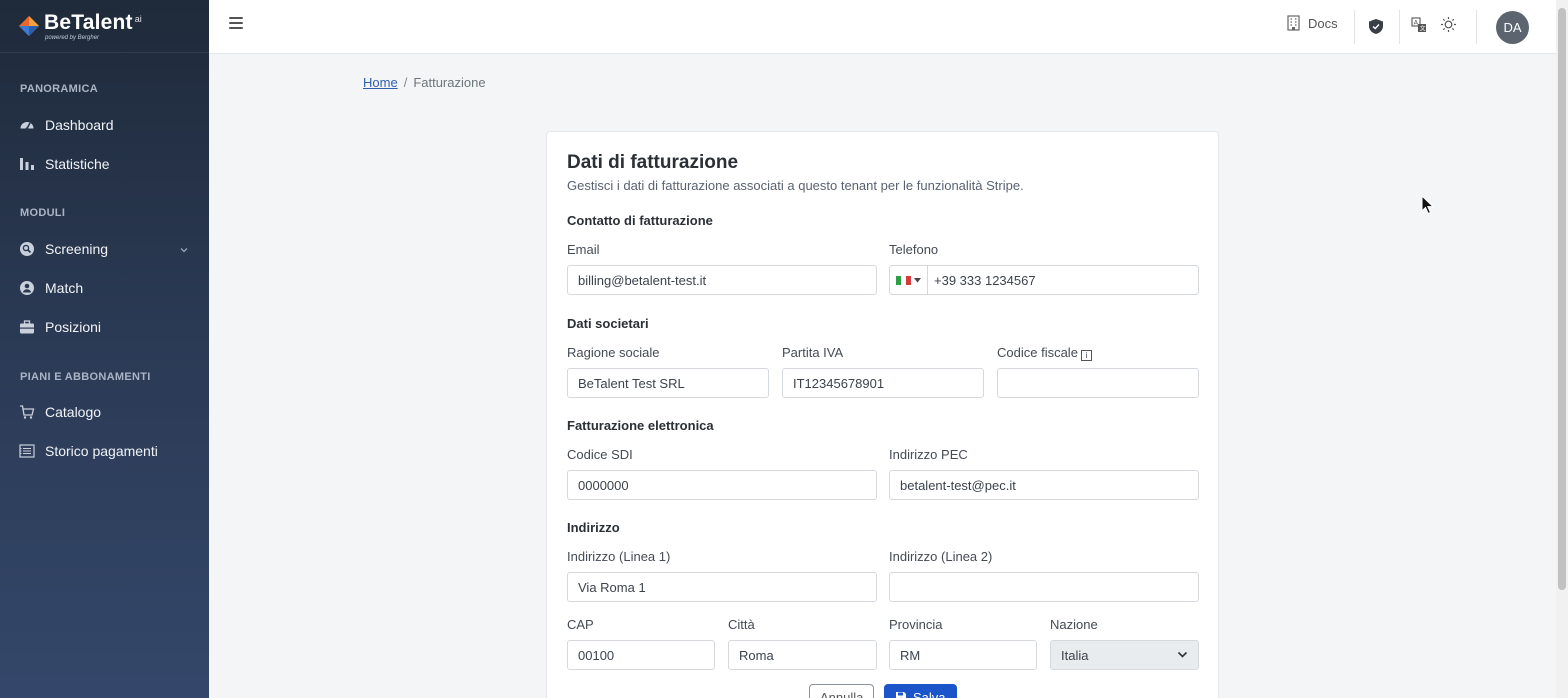 The image size is (1568, 698). I want to click on docs-label: Docs, so click(1323, 23).